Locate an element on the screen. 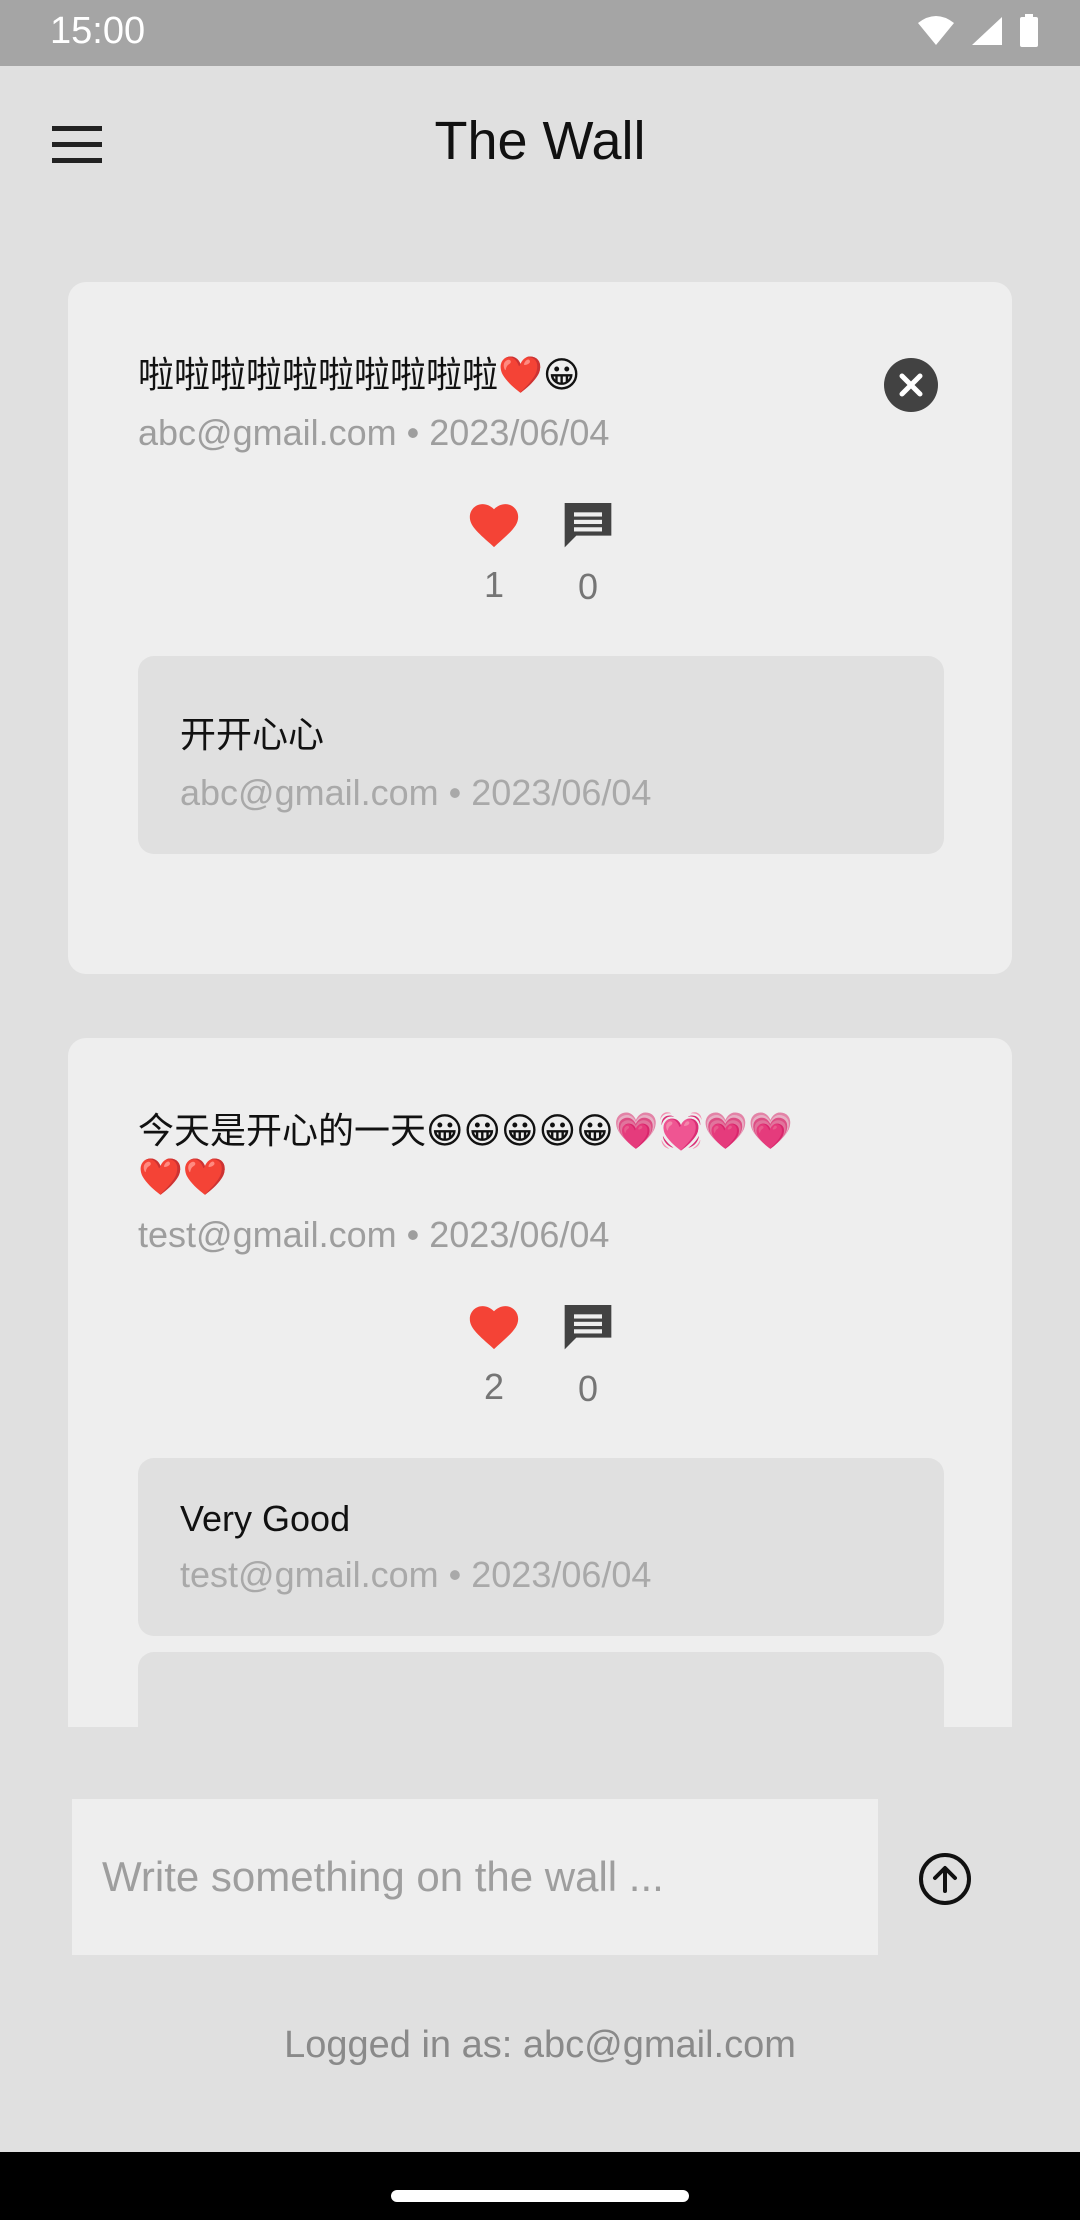 This screenshot has height=2220, width=1080. system-nav-bar is located at coordinates (540, 2186).